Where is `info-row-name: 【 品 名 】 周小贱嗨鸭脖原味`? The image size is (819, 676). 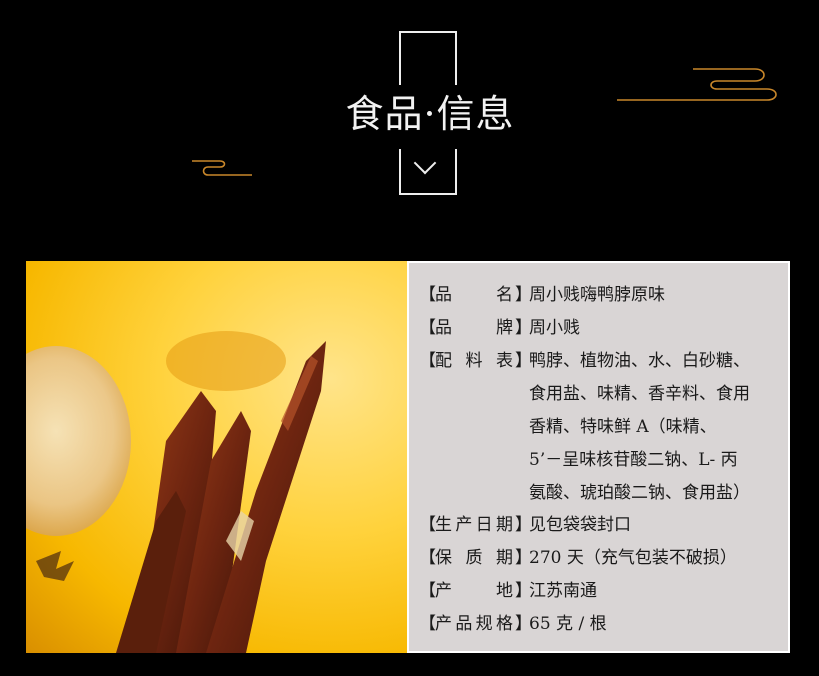
info-row-name: 【 品 名 】 周小贱嗨鸭脖原味 is located at coordinates (599, 295).